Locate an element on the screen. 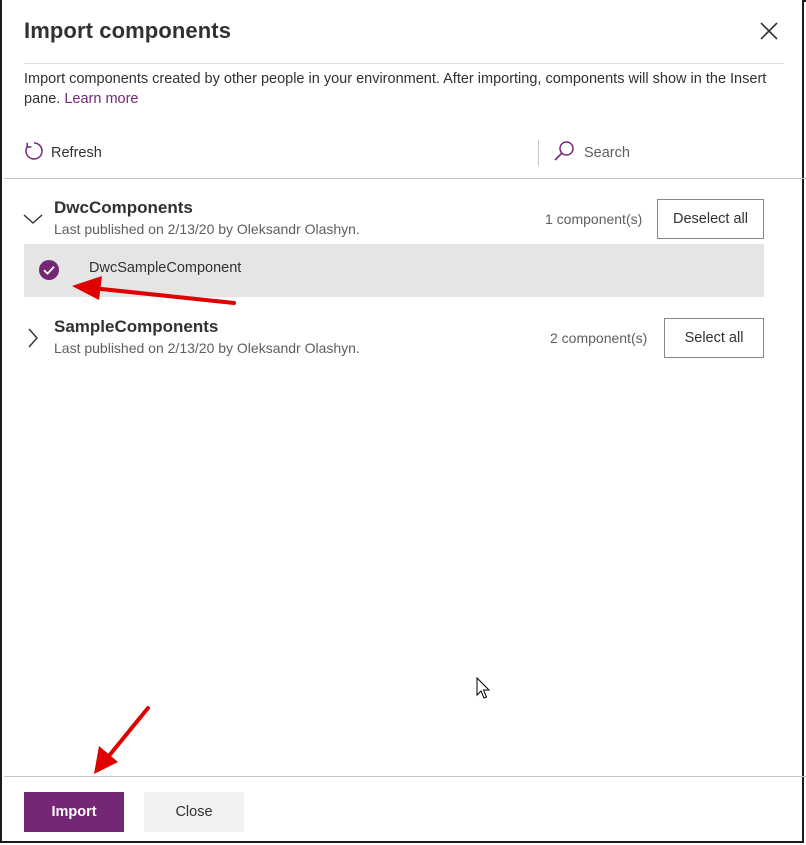 Image resolution: width=806 pixels, height=845 pixels. close-button: Close is located at coordinates (194, 812).